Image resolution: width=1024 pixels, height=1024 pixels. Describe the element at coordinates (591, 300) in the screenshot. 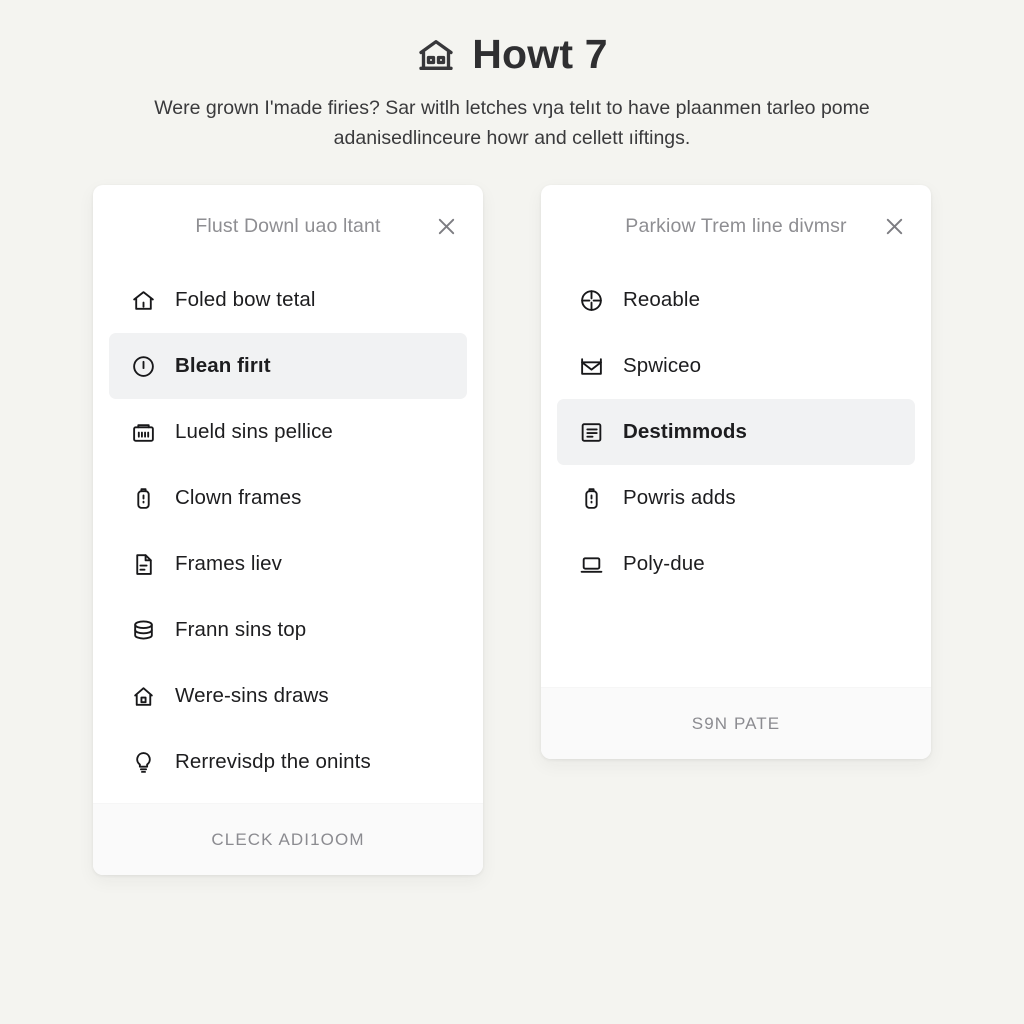

I see `crosshair-icon` at that location.